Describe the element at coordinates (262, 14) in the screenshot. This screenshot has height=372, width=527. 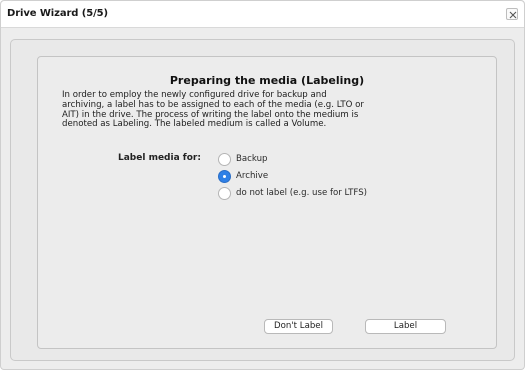
I see `title-bar: Drive Wizard (5/5)` at that location.